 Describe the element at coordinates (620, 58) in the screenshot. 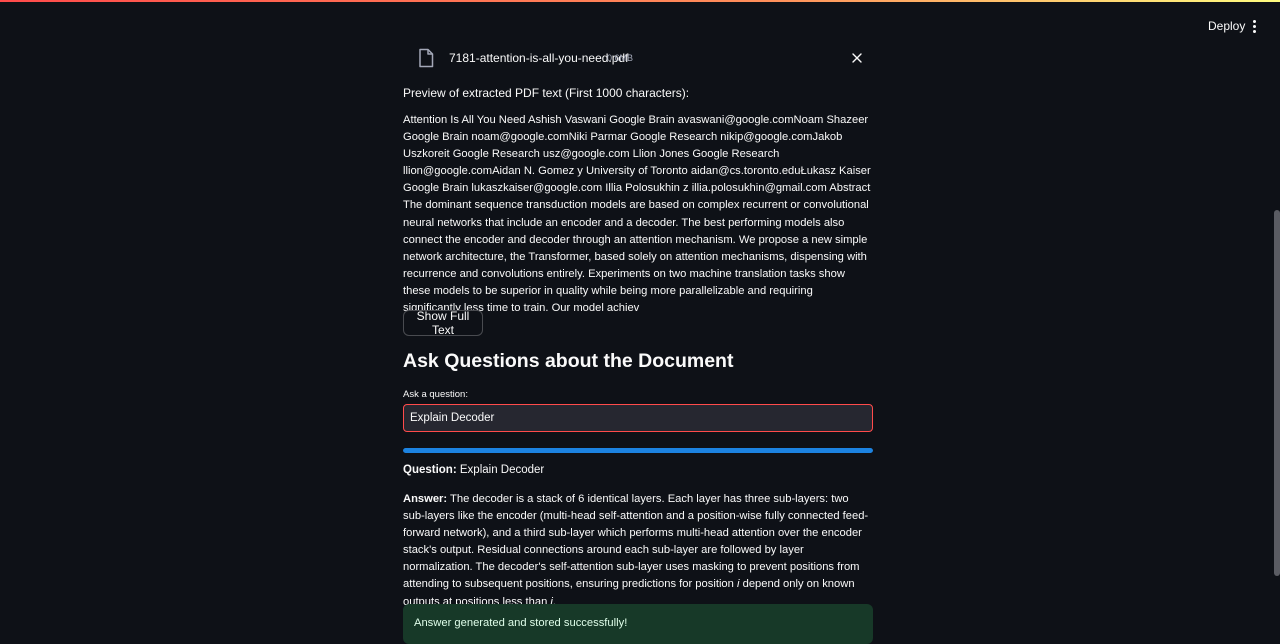

I see `file-size: 0.6MB` at that location.